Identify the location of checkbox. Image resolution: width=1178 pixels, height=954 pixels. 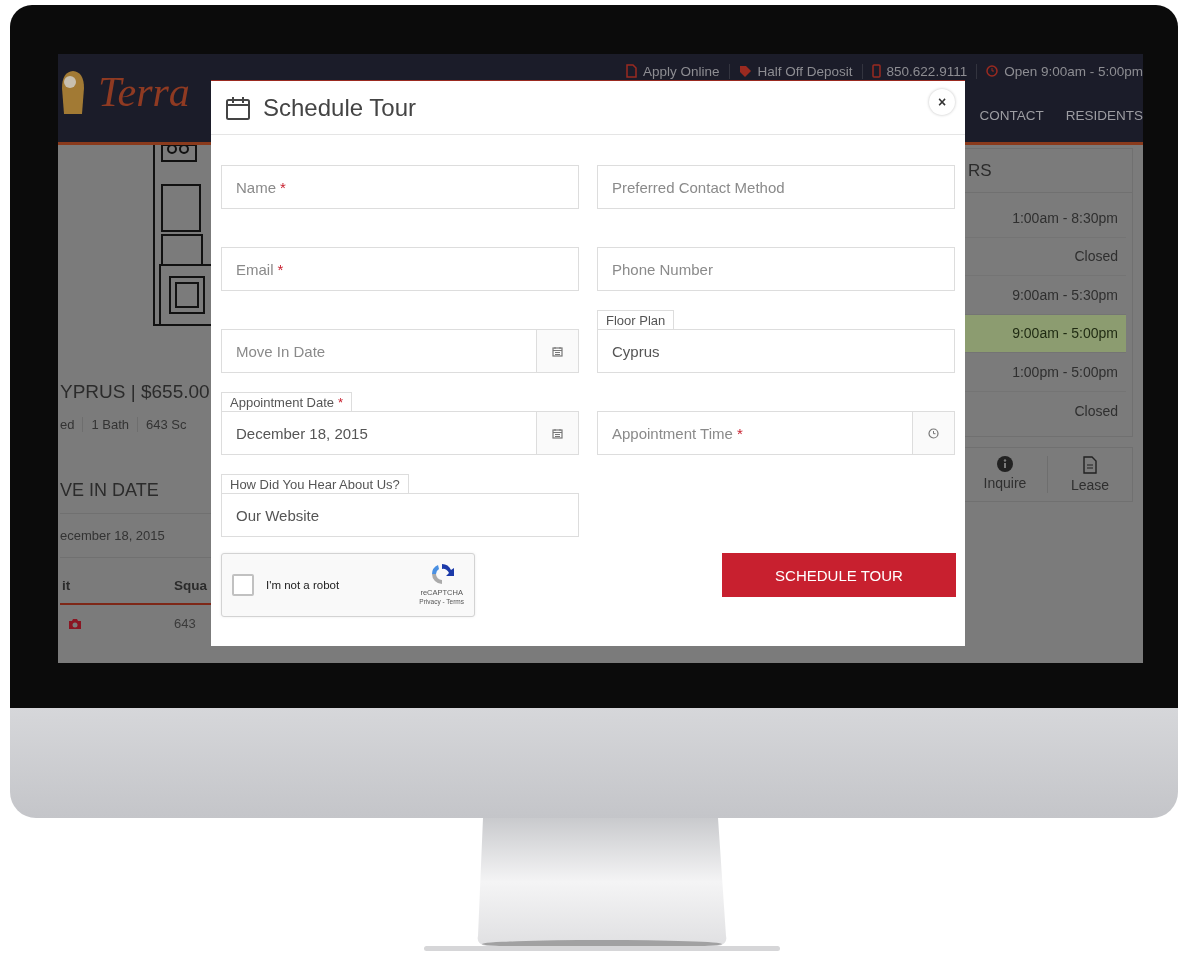
(243, 585).